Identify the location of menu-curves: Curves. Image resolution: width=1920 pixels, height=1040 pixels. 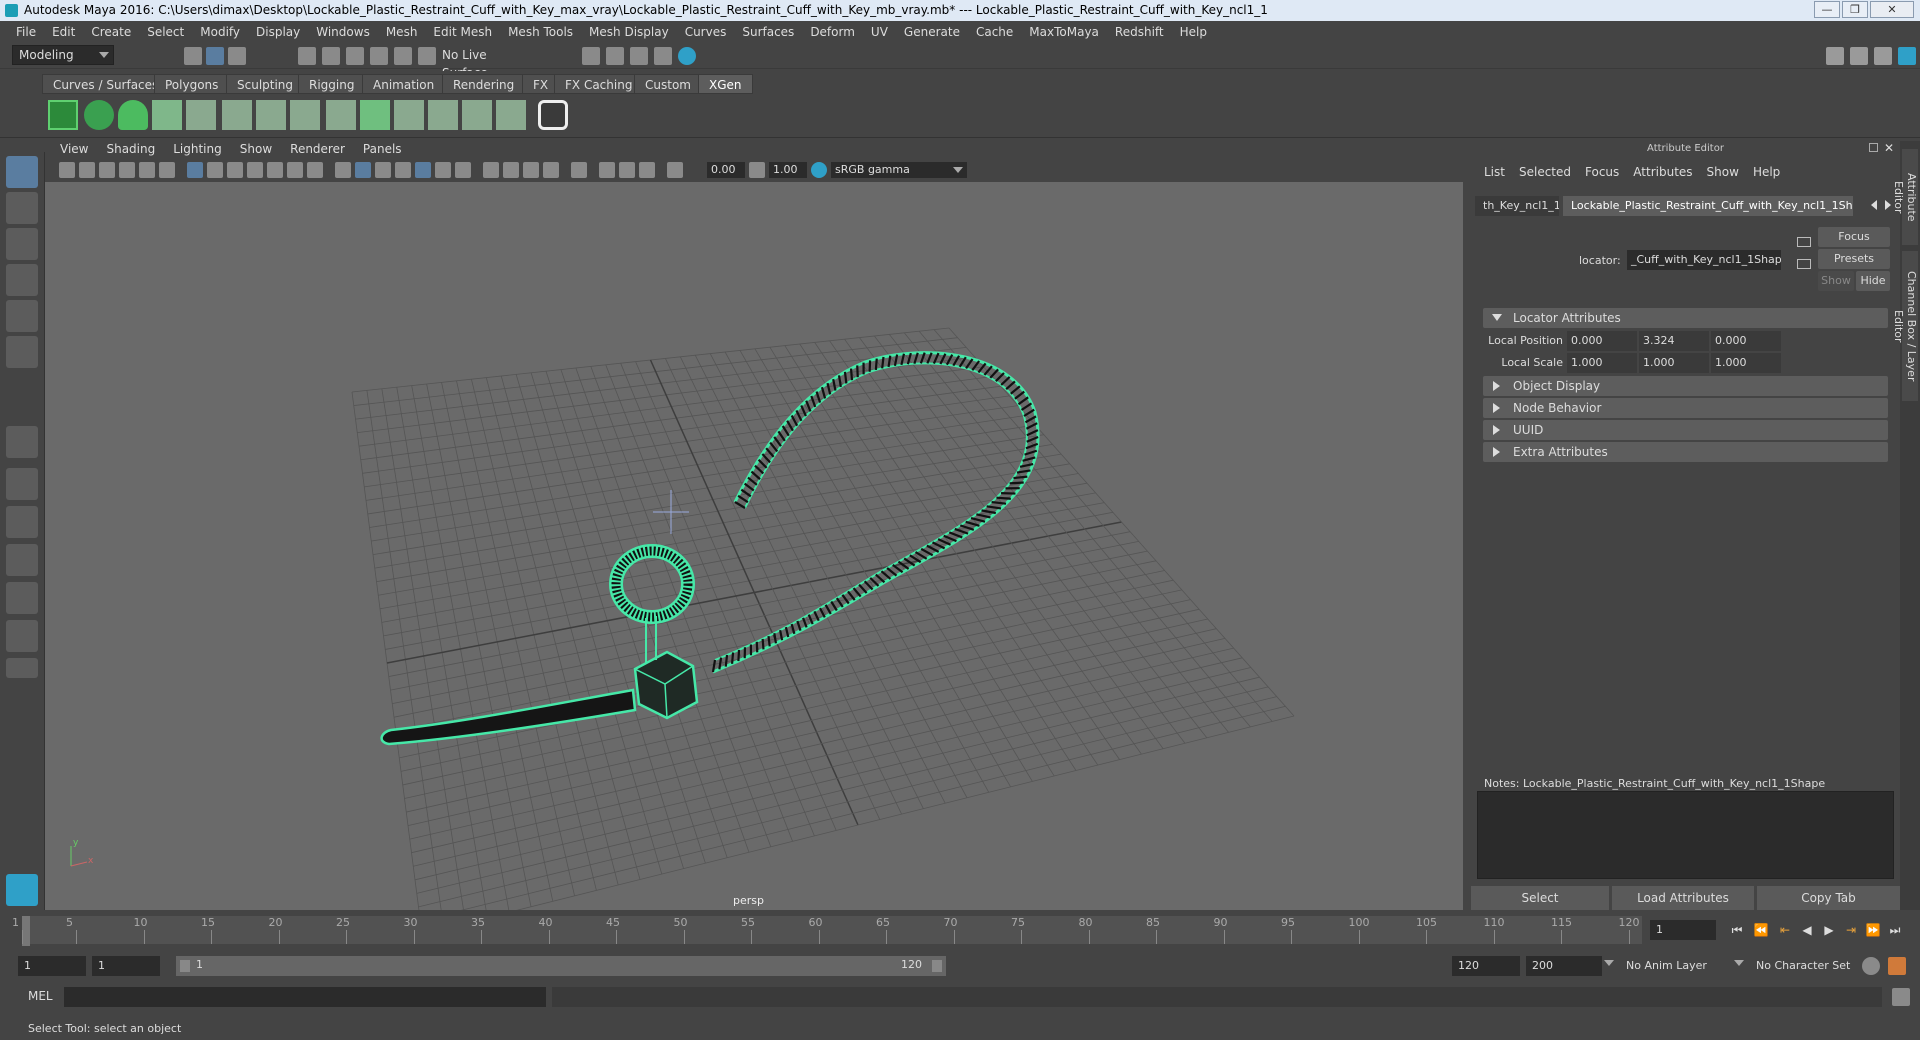
(706, 32).